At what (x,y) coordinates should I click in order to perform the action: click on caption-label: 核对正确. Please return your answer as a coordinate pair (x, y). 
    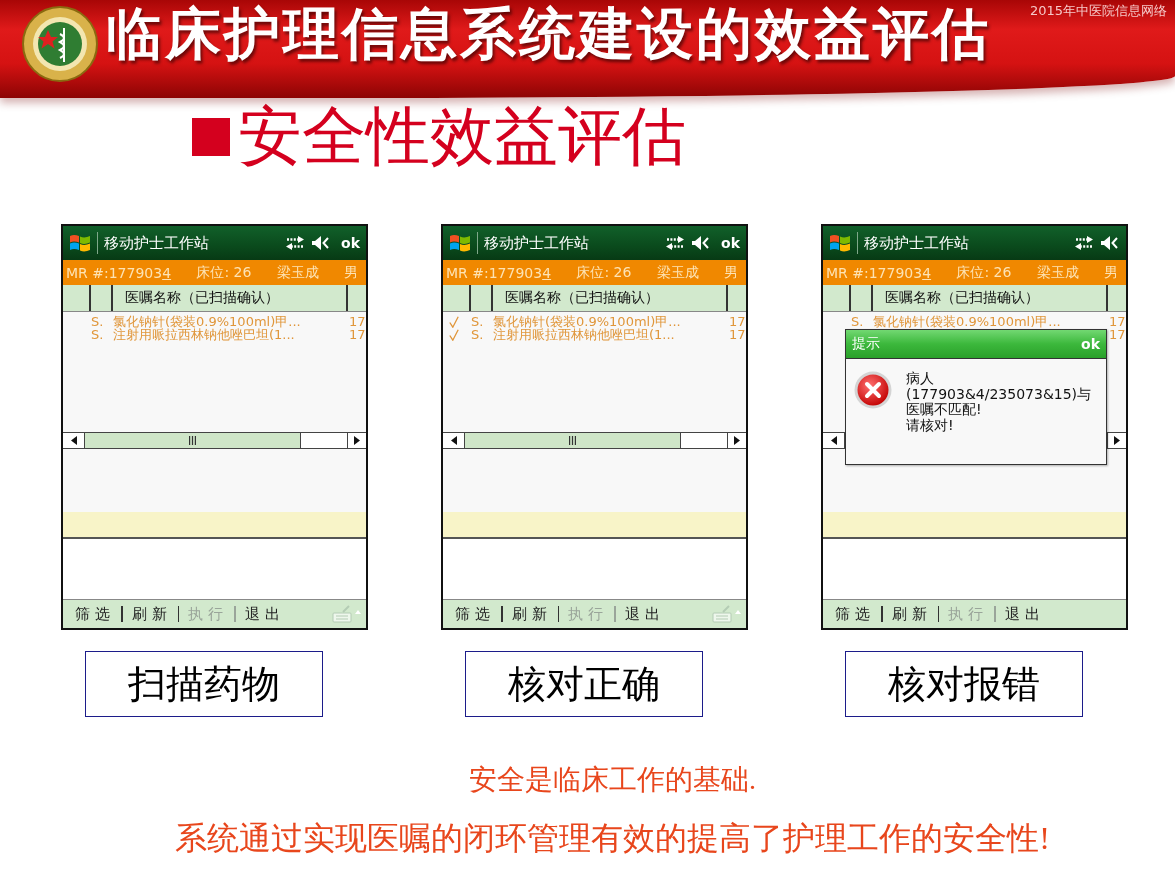
    Looking at the image, I should click on (584, 684).